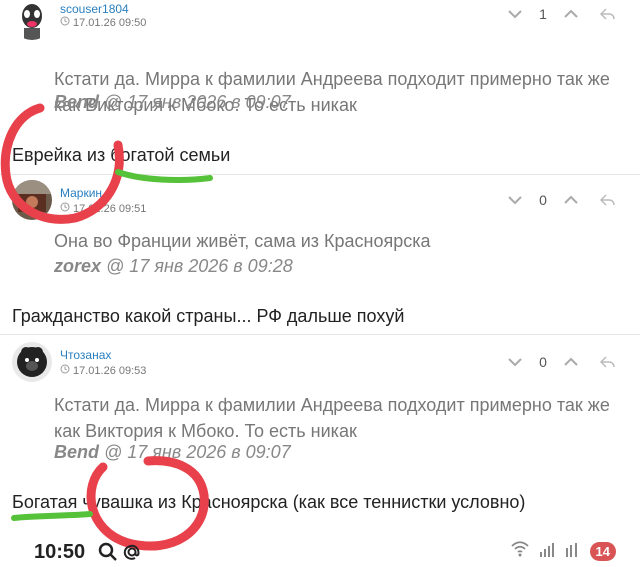  I want to click on vote-count: 1, so click(543, 14).